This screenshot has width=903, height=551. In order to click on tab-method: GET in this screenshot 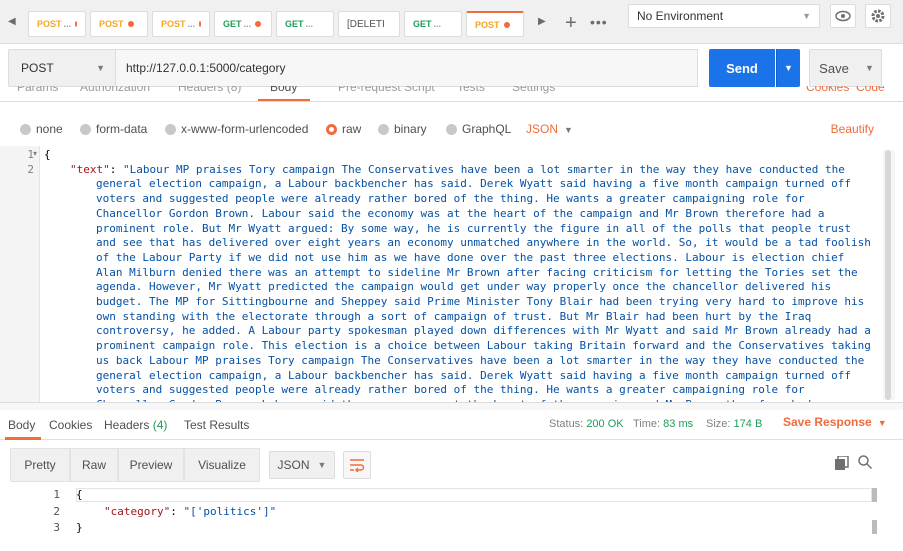, I will do `click(294, 24)`.